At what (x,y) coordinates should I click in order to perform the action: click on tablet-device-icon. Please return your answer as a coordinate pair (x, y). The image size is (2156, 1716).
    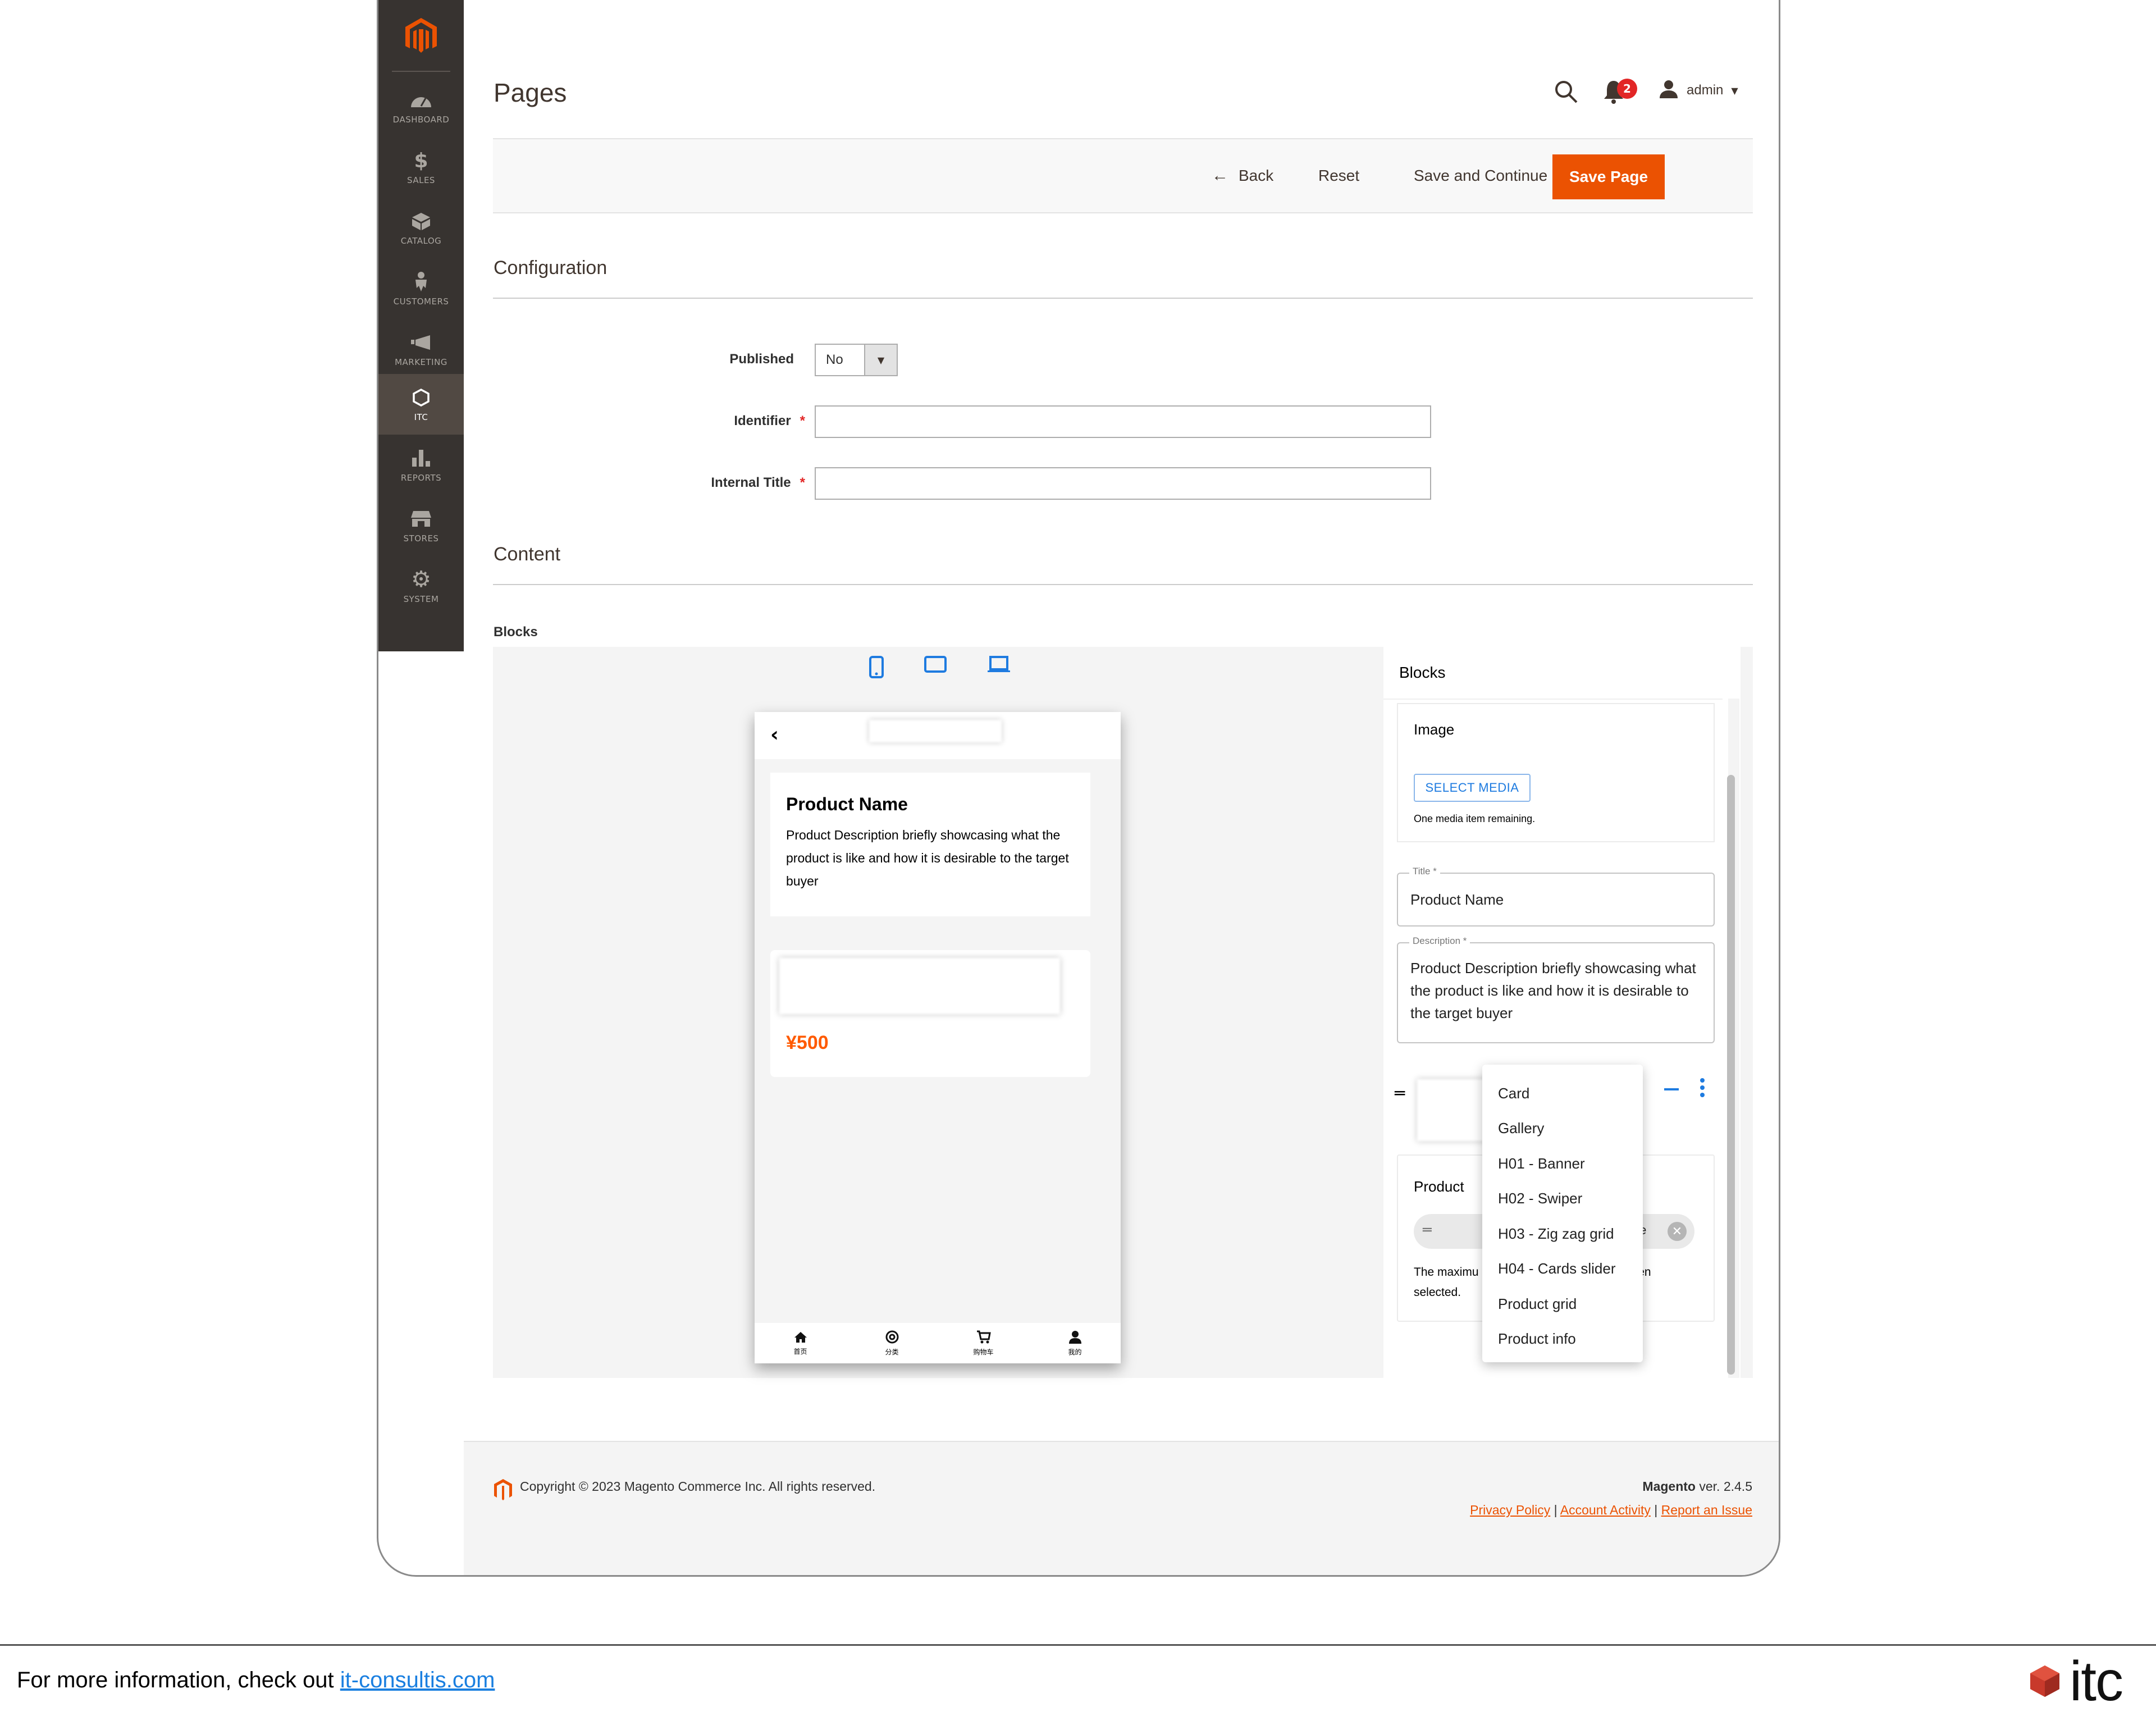
    Looking at the image, I should click on (935, 668).